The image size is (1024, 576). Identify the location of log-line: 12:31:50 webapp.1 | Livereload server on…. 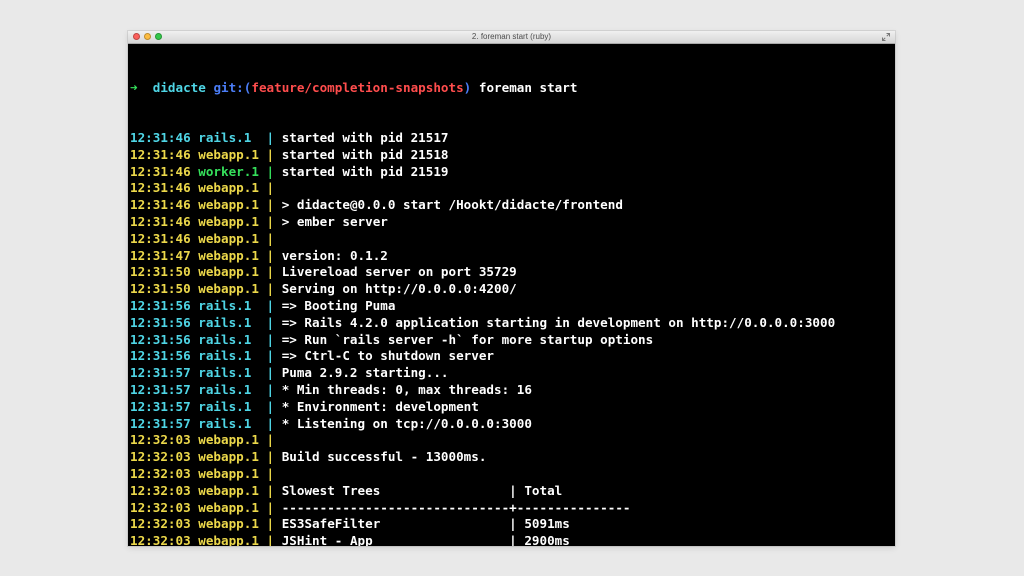
(512, 272).